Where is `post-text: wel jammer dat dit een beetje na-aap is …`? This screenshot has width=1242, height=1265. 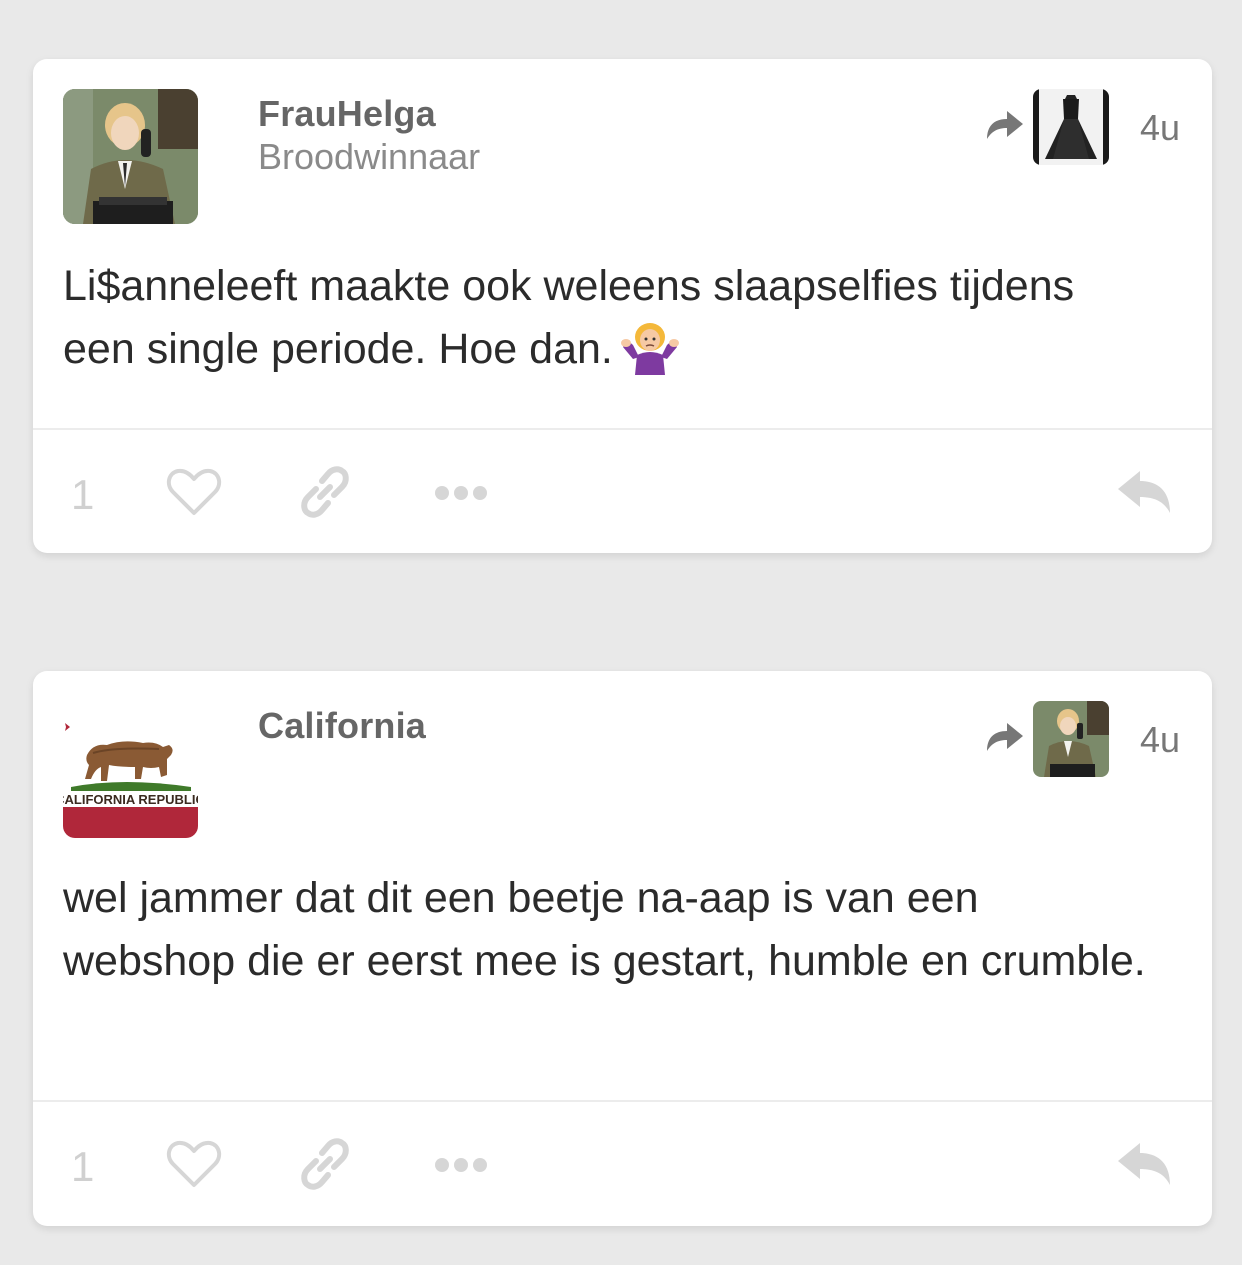 post-text: wel jammer dat dit een beetje na-aap is … is located at coordinates (604, 929).